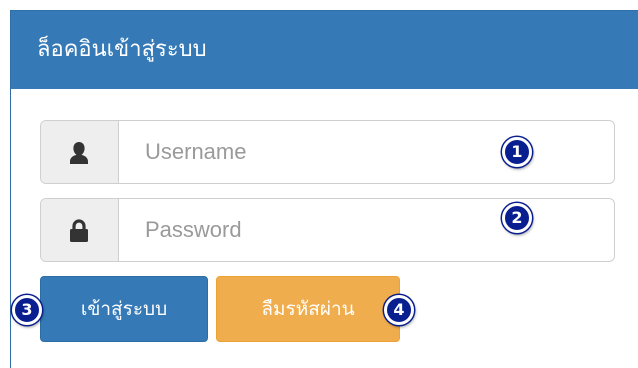 This screenshot has height=368, width=638. What do you see at coordinates (399, 310) in the screenshot?
I see `annotation-badge-4: 4` at bounding box center [399, 310].